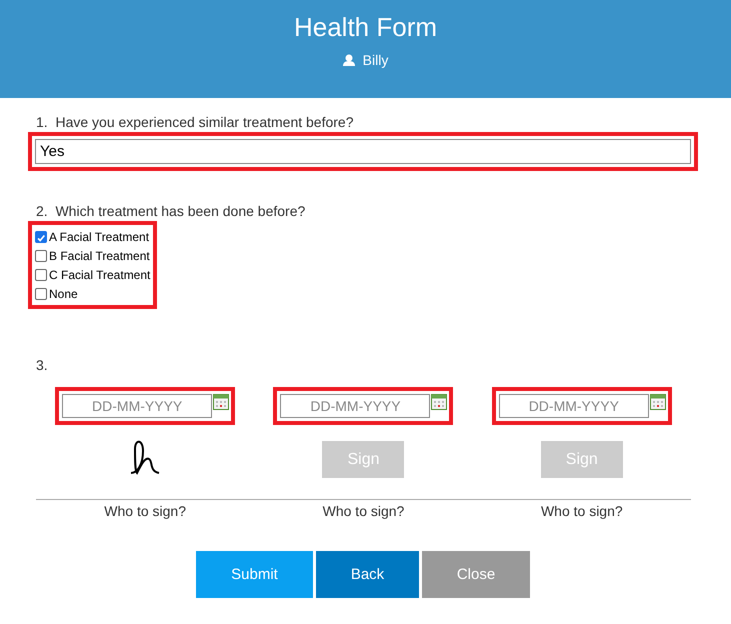 The width and height of the screenshot is (731, 624). What do you see at coordinates (375, 60) in the screenshot?
I see `user-name: Billy` at bounding box center [375, 60].